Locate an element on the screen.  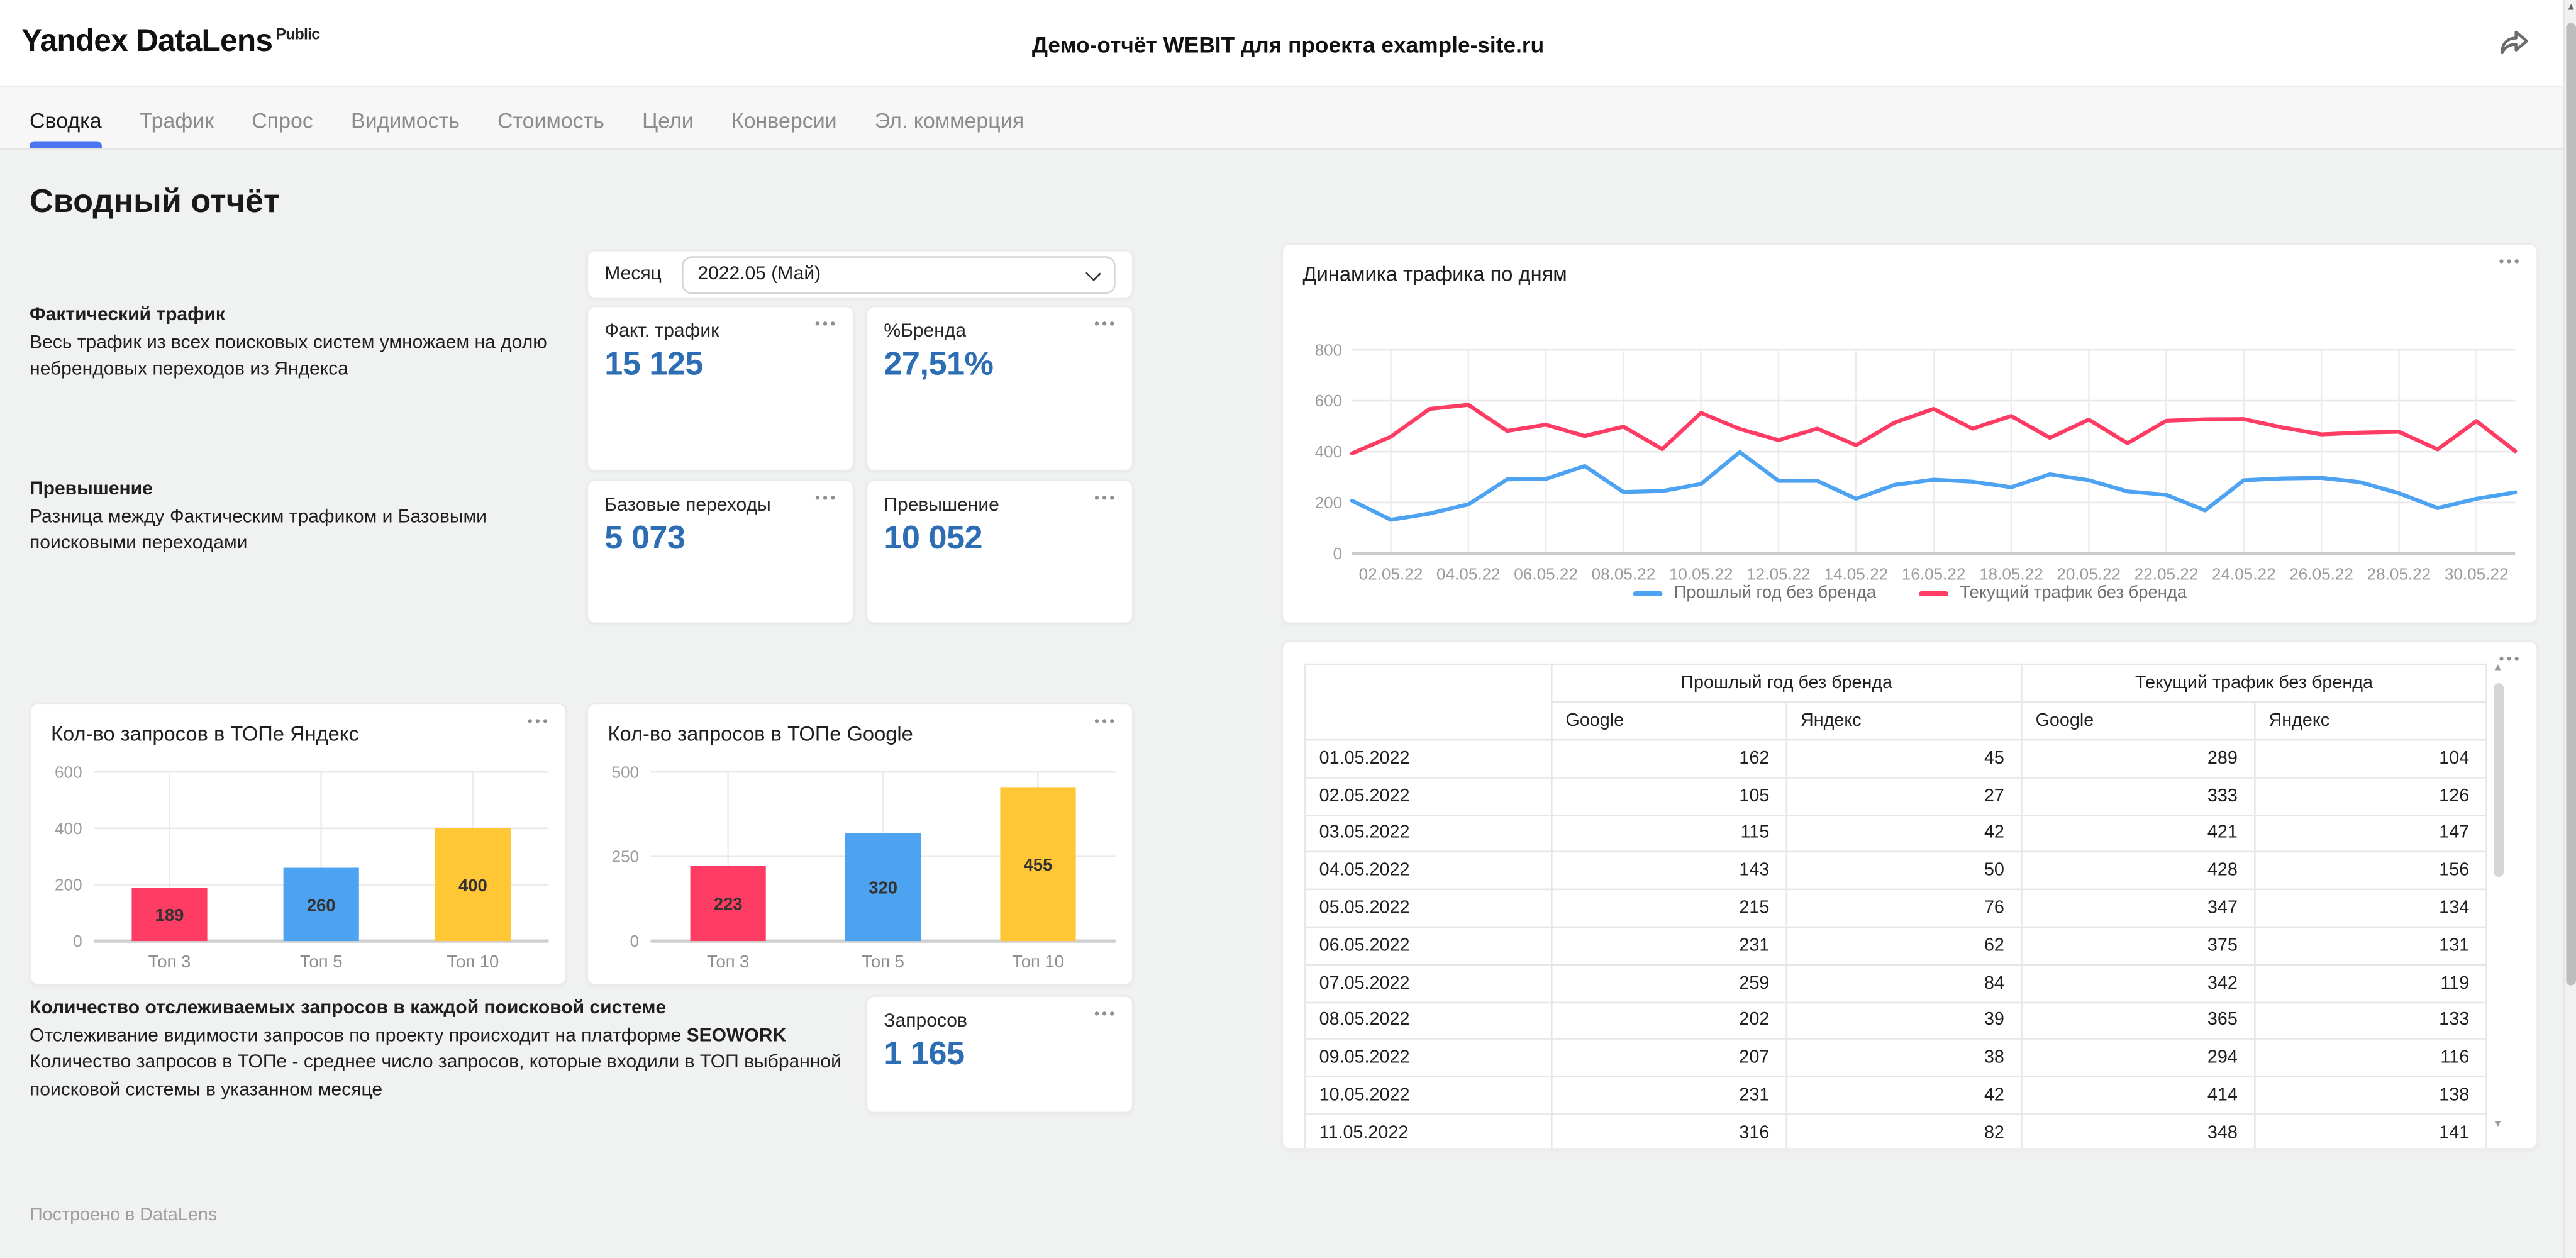
table-scrollbar: ▲ ▼ is located at coordinates (2498, 897).